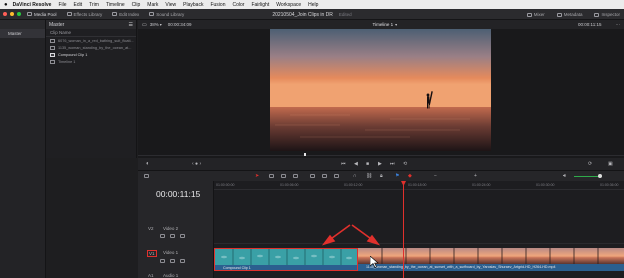 This screenshot has height=278, width=624. Describe the element at coordinates (166, 14) in the screenshot. I see `sound-library-button: Sound Library` at that location.